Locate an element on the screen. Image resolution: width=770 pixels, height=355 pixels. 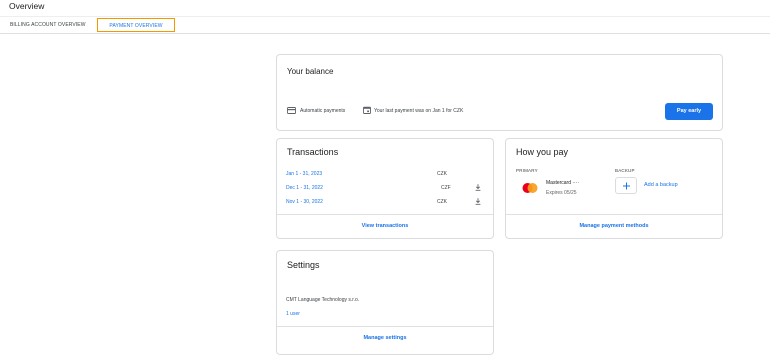
credit-card-icon is located at coordinates (291, 110).